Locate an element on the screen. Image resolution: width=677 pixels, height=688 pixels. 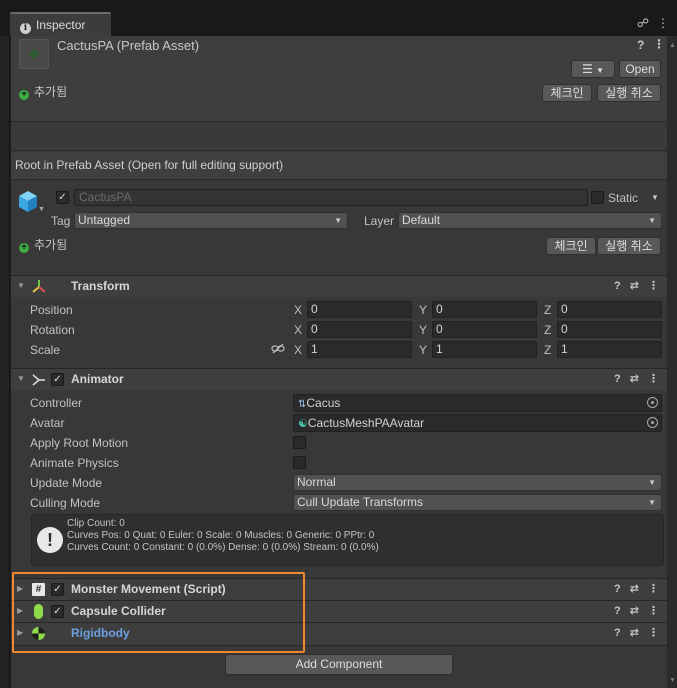
overrides-dropdown: ☰ ▼ is located at coordinates (593, 69).